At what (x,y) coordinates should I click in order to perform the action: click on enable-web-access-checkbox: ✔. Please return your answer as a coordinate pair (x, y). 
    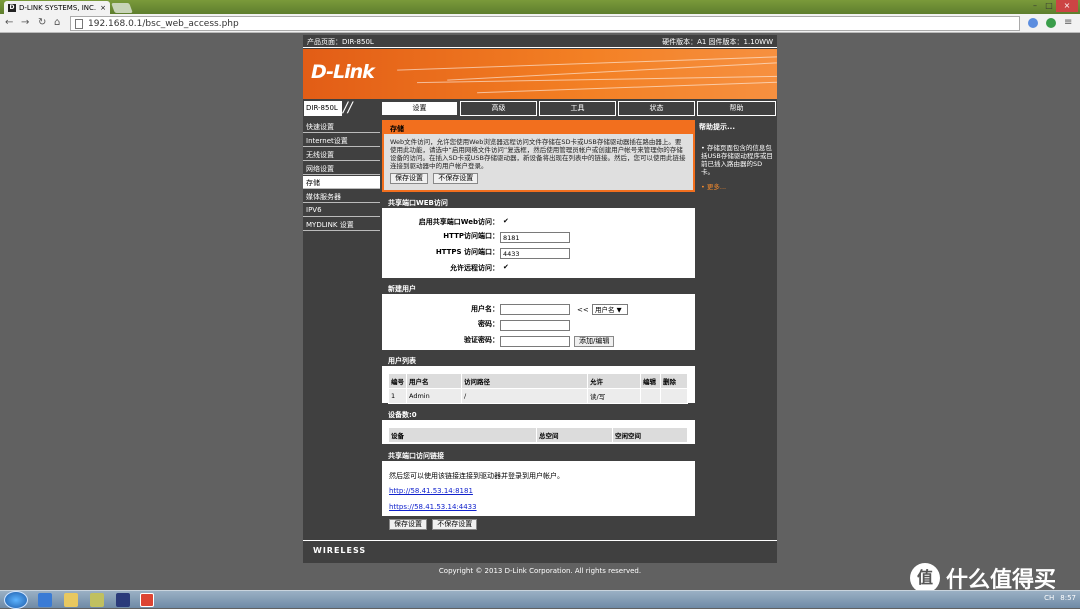
    Looking at the image, I should click on (506, 221).